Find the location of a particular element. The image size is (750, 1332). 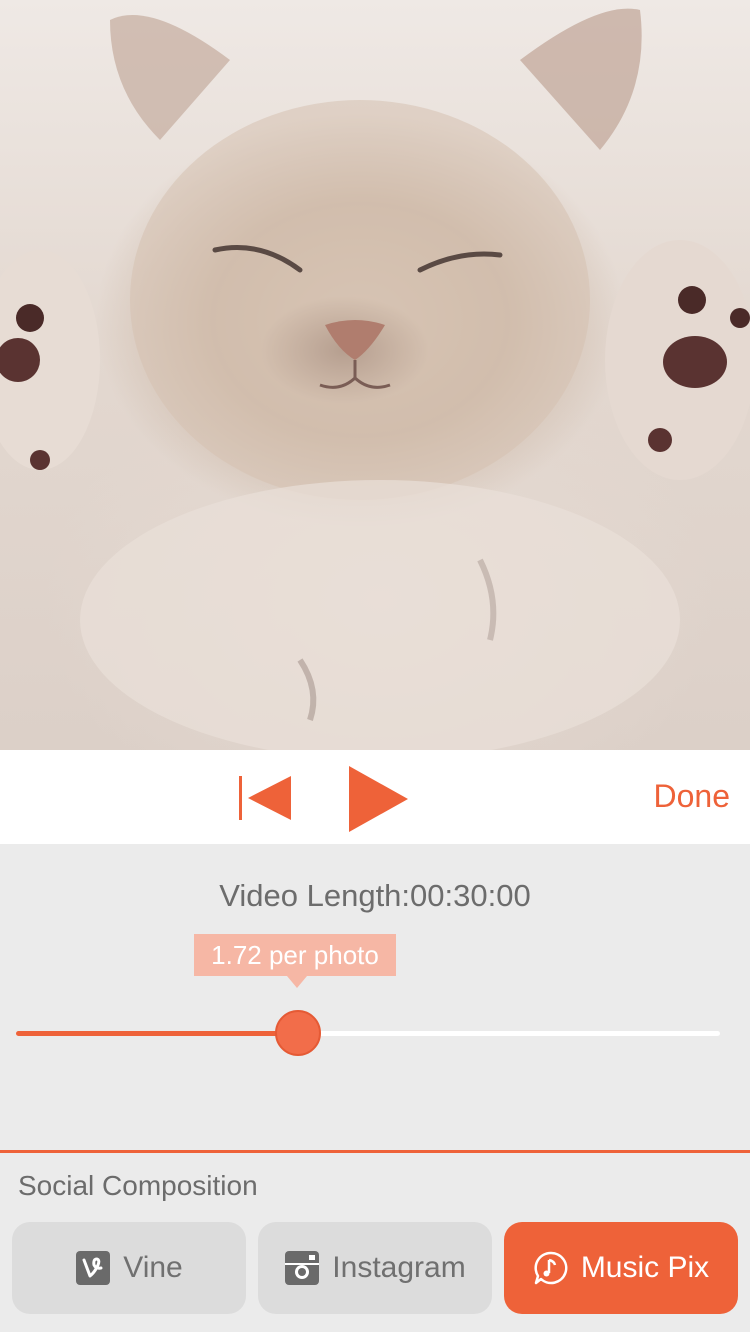

vine-label: Vine is located at coordinates (153, 1267).